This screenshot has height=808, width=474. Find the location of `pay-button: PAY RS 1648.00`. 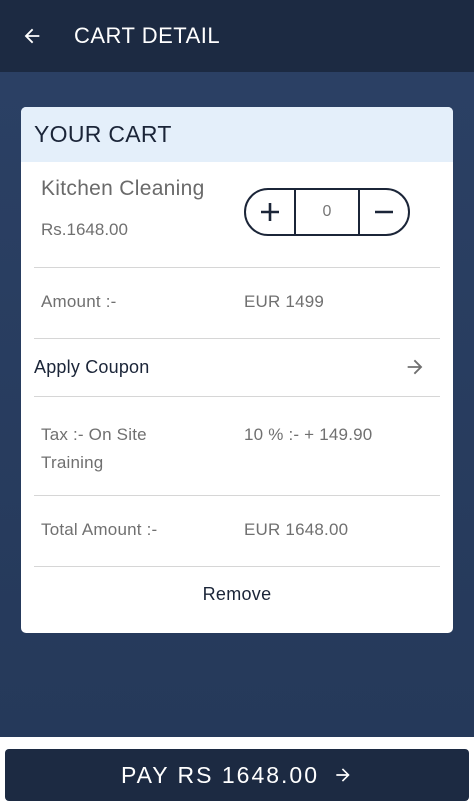

pay-button: PAY RS 1648.00 is located at coordinates (237, 775).